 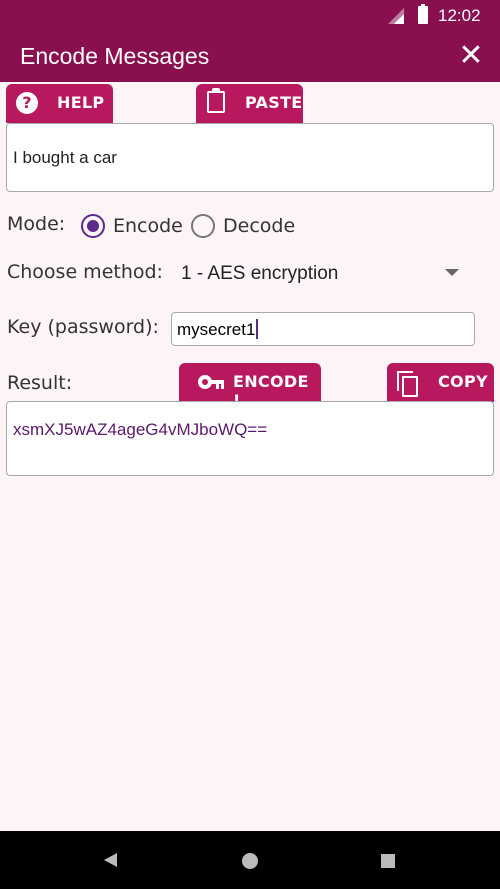 What do you see at coordinates (259, 274) in the screenshot?
I see `method-selected-value: 1 - AES encryption` at bounding box center [259, 274].